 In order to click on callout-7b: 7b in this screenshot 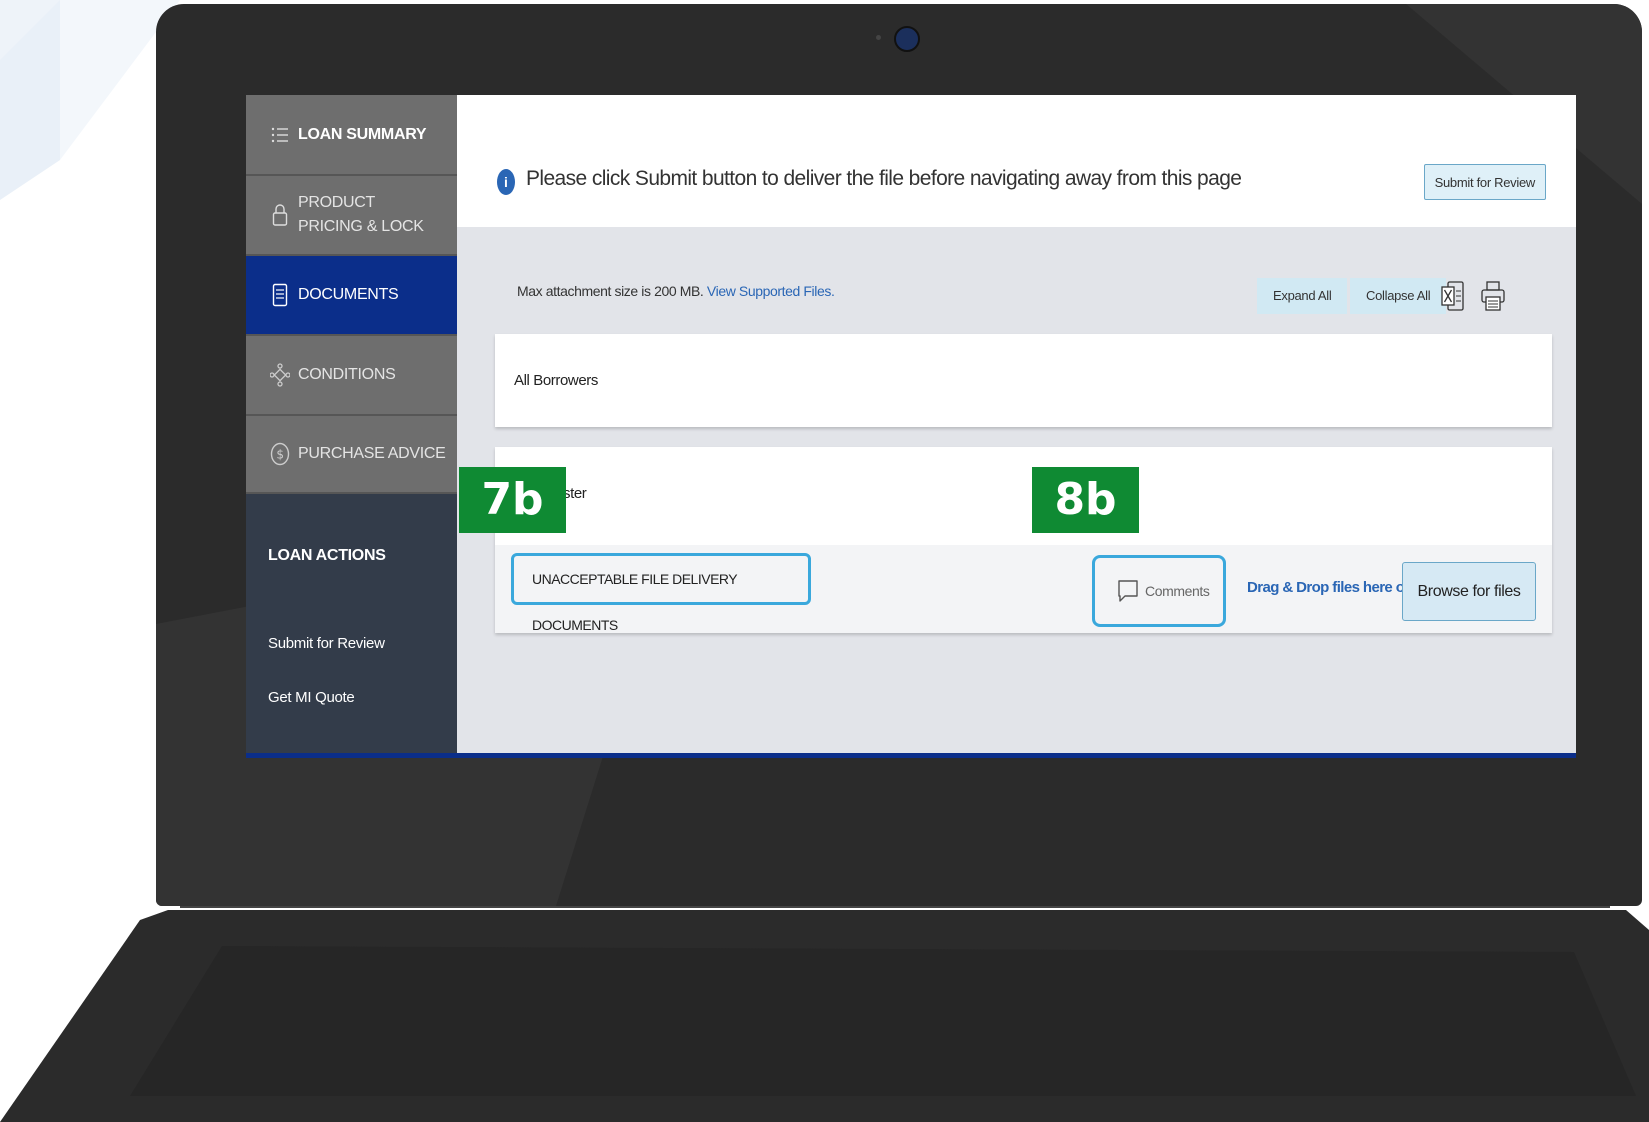, I will do `click(512, 500)`.